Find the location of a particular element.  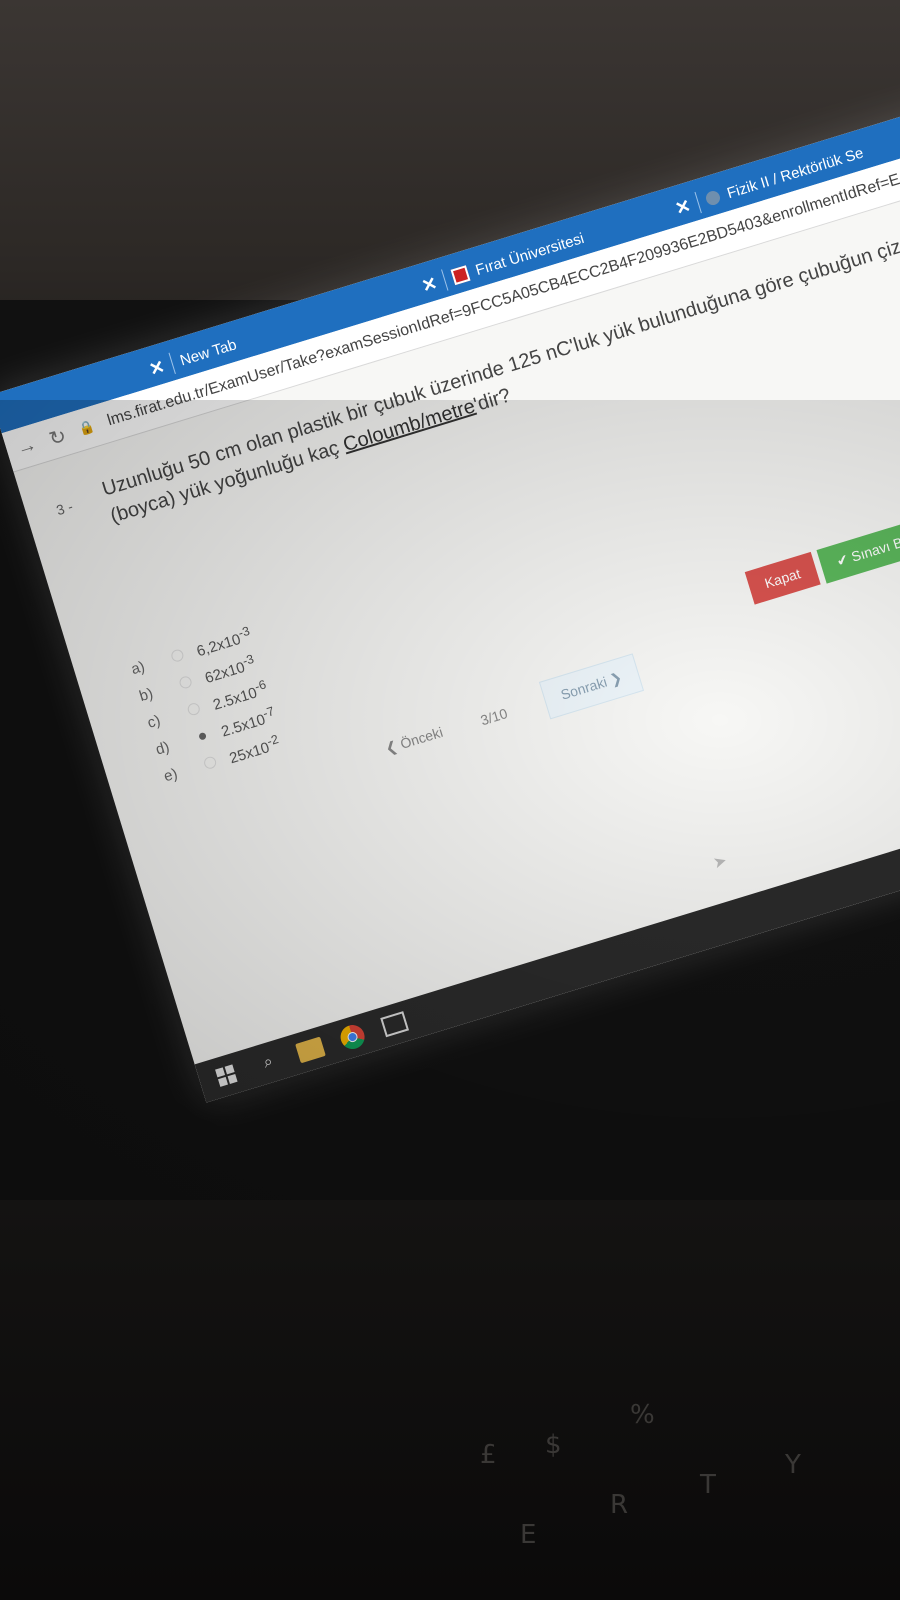

windows-start-icon is located at coordinates (226, 1075).